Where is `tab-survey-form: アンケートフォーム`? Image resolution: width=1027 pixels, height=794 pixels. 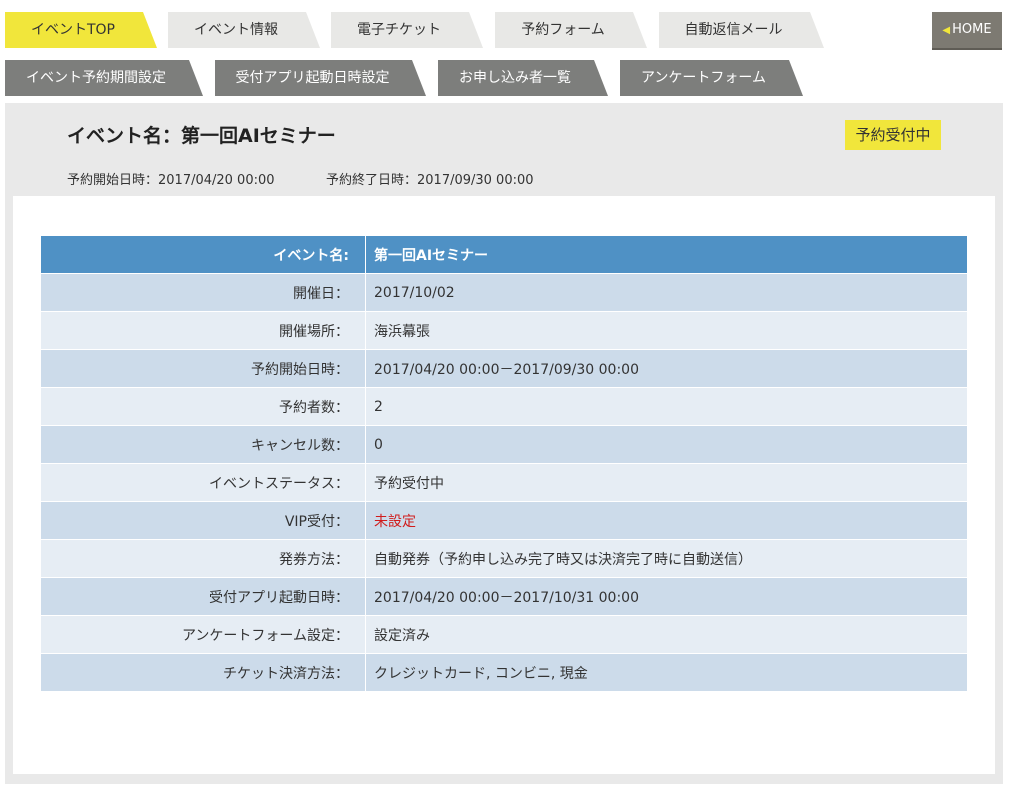 tab-survey-form: アンケートフォーム is located at coordinates (711, 78).